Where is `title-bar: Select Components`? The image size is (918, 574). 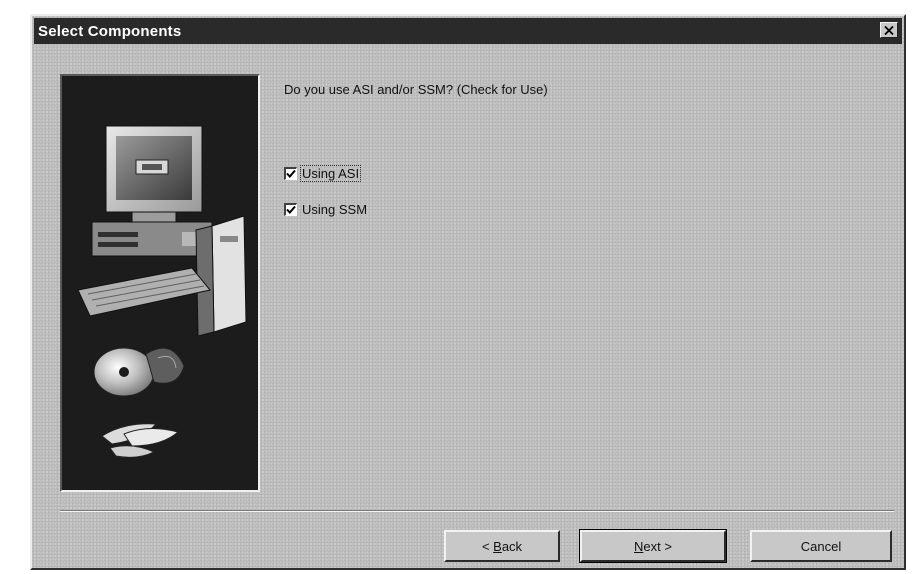 title-bar: Select Components is located at coordinates (468, 31).